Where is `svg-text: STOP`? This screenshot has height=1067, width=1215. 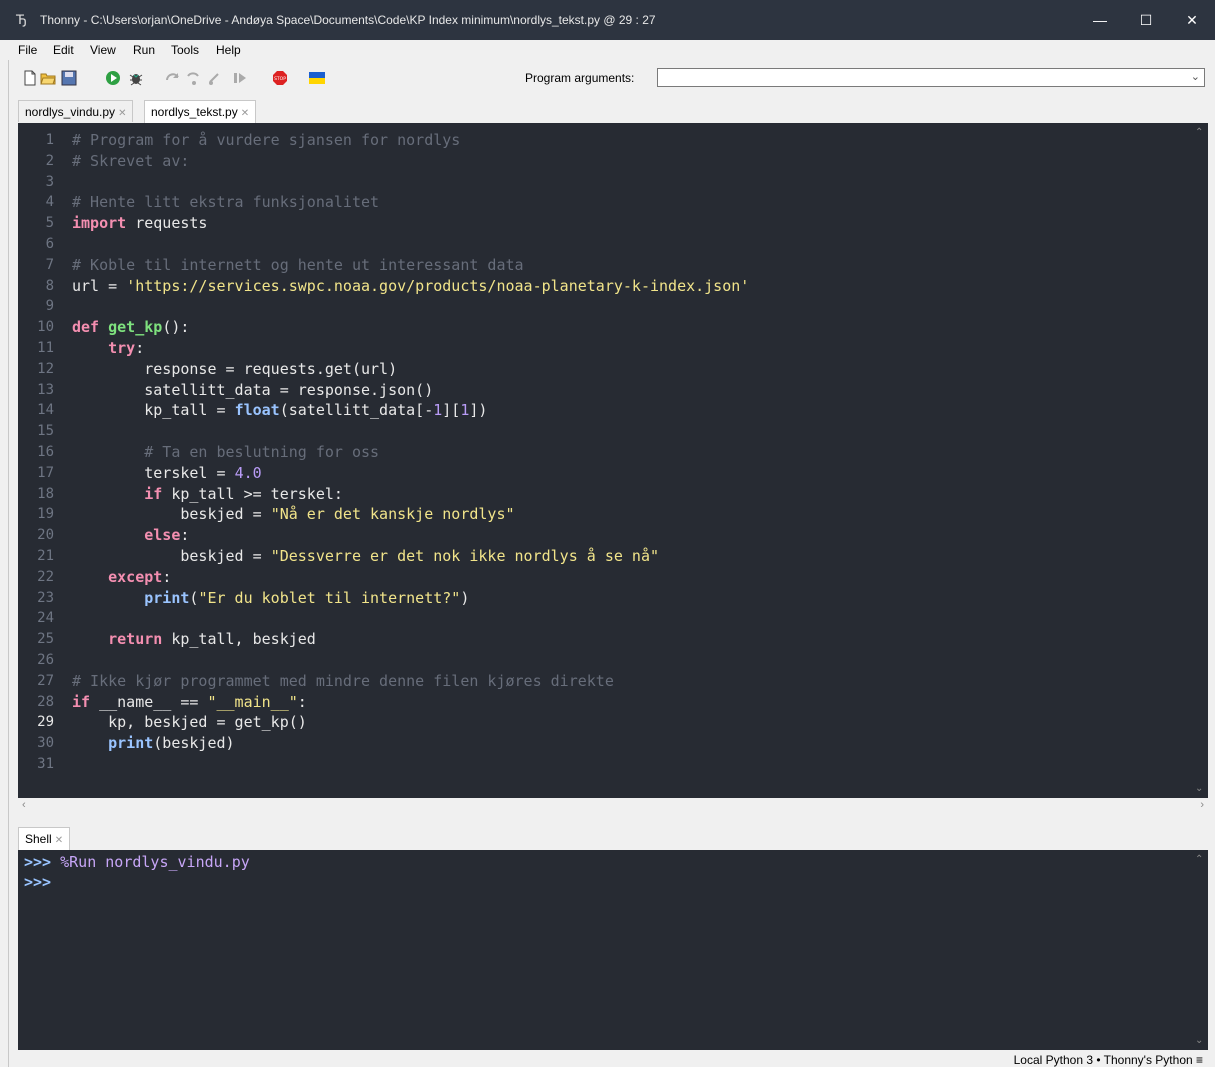
svg-text: STOP is located at coordinates (280, 79).